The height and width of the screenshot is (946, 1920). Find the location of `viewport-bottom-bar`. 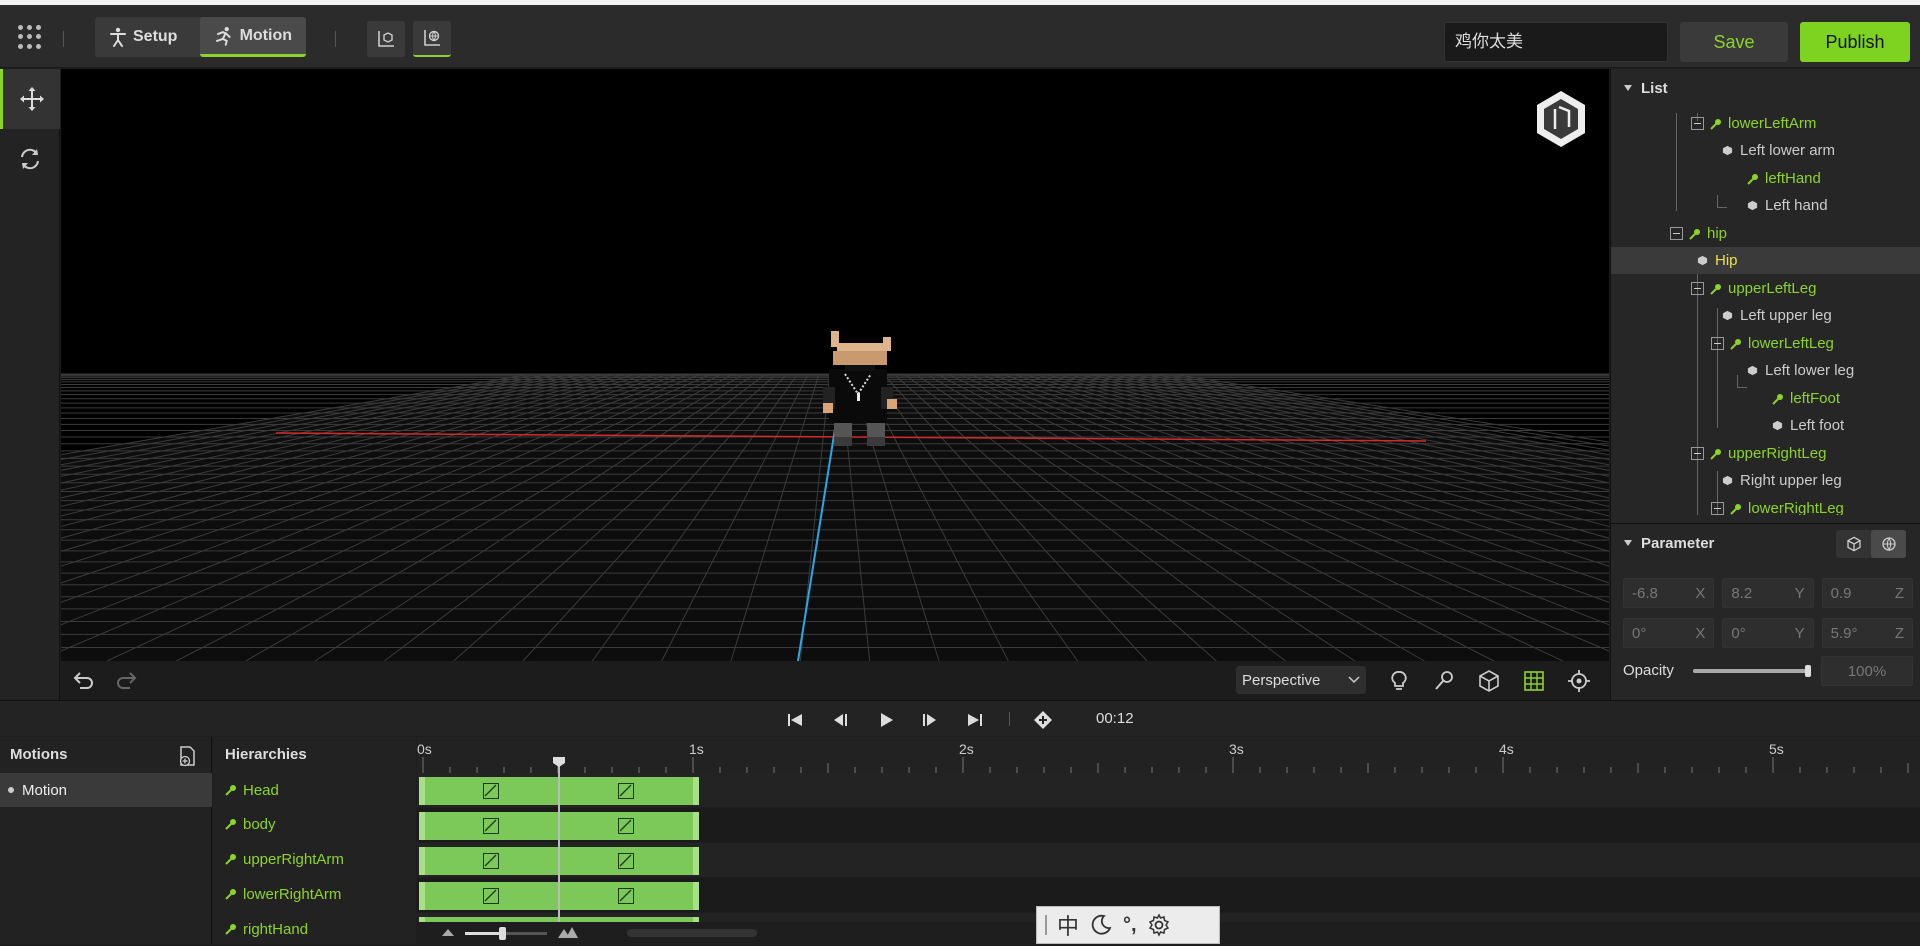

viewport-bottom-bar is located at coordinates (835, 680).